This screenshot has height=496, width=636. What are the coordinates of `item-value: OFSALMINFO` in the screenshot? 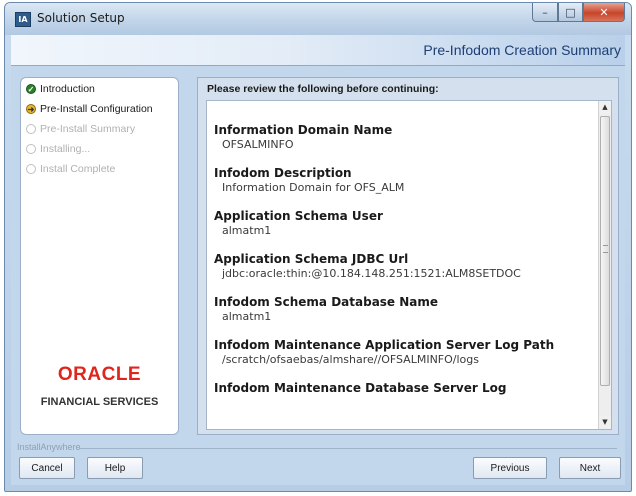 It's located at (258, 144).